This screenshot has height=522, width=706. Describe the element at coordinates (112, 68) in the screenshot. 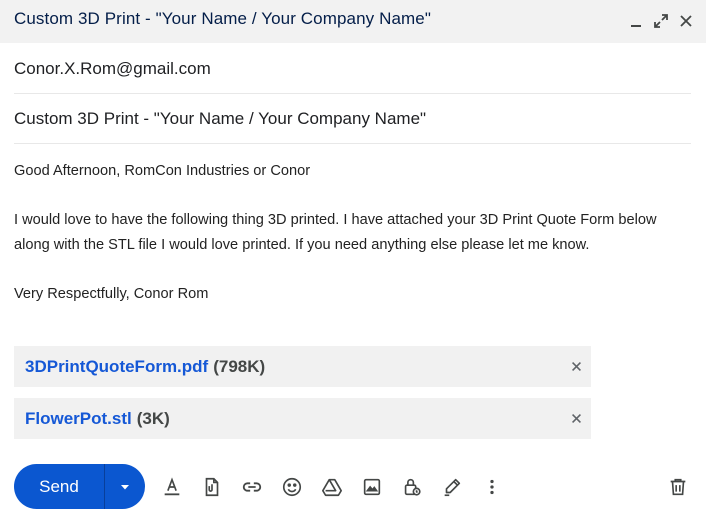

I see `recipient-email: Conor.X.Rom@gmail.com` at that location.